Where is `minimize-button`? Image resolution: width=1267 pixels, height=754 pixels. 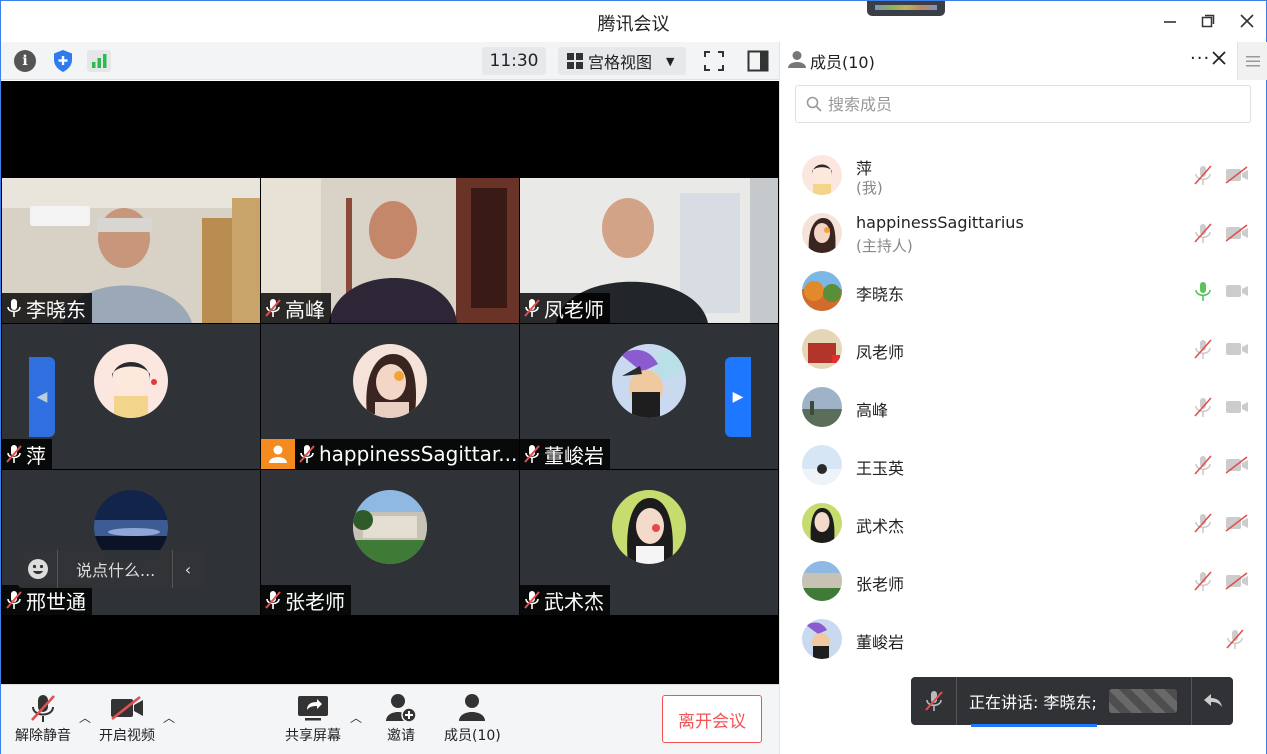 minimize-button is located at coordinates (1170, 21).